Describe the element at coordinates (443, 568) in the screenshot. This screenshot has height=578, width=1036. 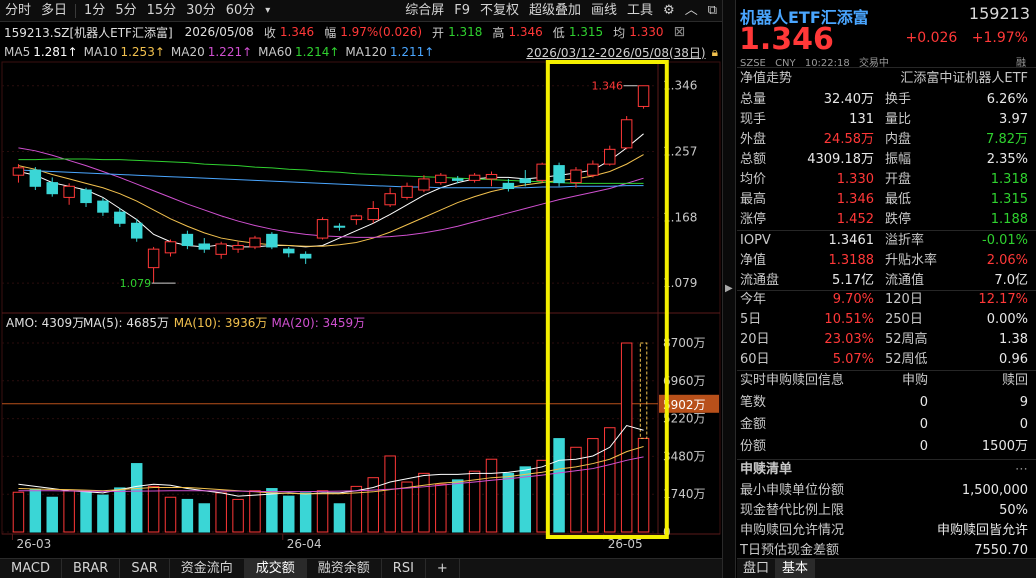
I see `add-indicator-button: +` at that location.